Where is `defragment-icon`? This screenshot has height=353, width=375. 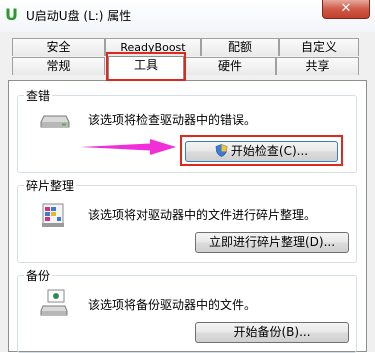
defragment-icon is located at coordinates (53, 215).